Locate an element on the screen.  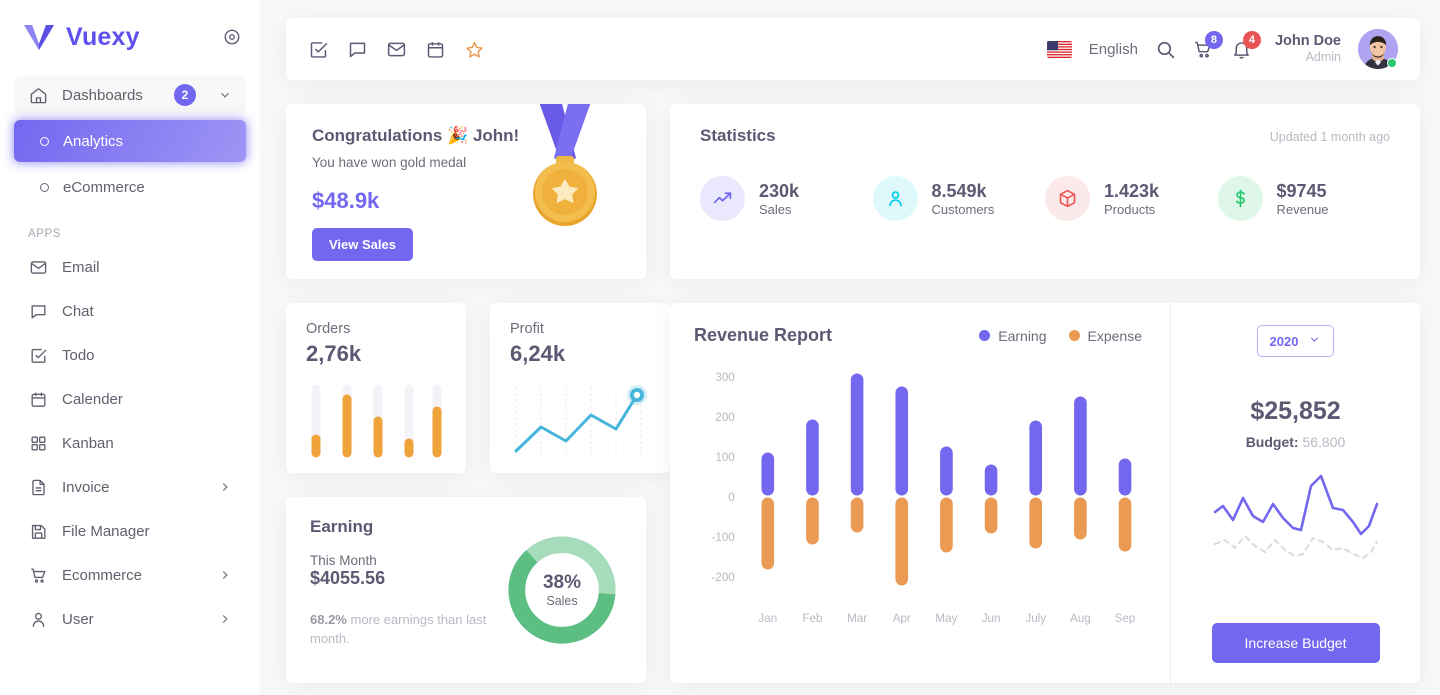
grid-icon is located at coordinates (38, 443).